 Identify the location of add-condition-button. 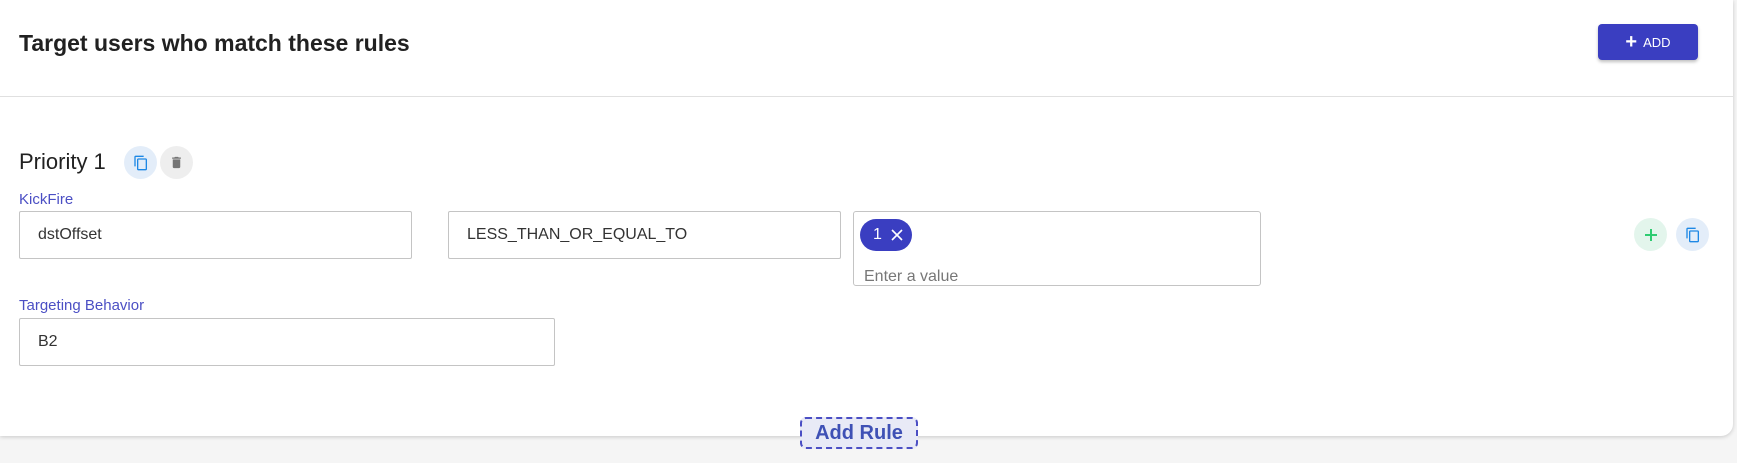
(1650, 234).